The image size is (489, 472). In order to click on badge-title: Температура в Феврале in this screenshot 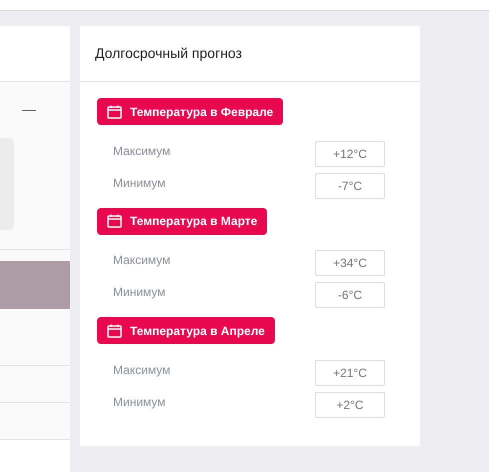, I will do `click(202, 112)`.